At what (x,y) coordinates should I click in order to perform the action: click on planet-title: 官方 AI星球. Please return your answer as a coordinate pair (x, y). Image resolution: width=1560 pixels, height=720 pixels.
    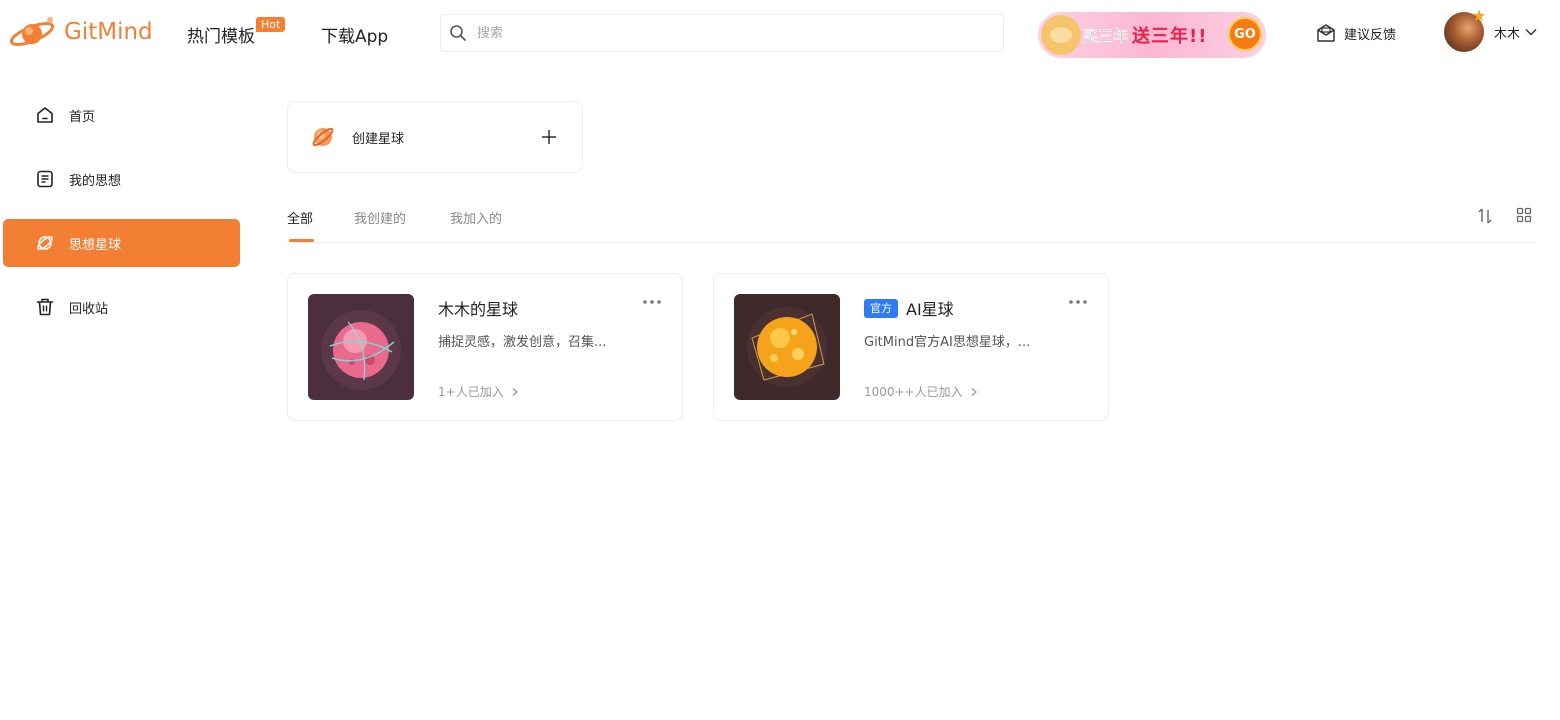
    Looking at the image, I should click on (909, 308).